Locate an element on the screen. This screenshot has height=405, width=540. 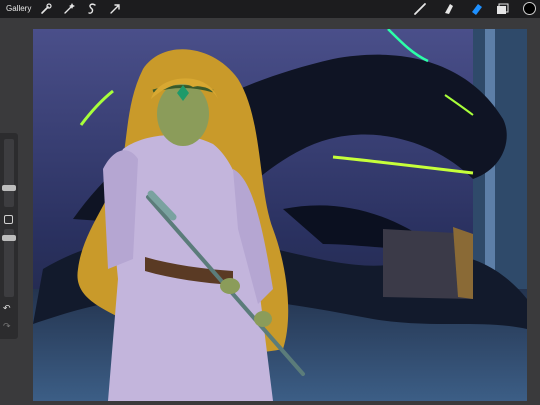
smudge-icon is located at coordinates (448, 9).